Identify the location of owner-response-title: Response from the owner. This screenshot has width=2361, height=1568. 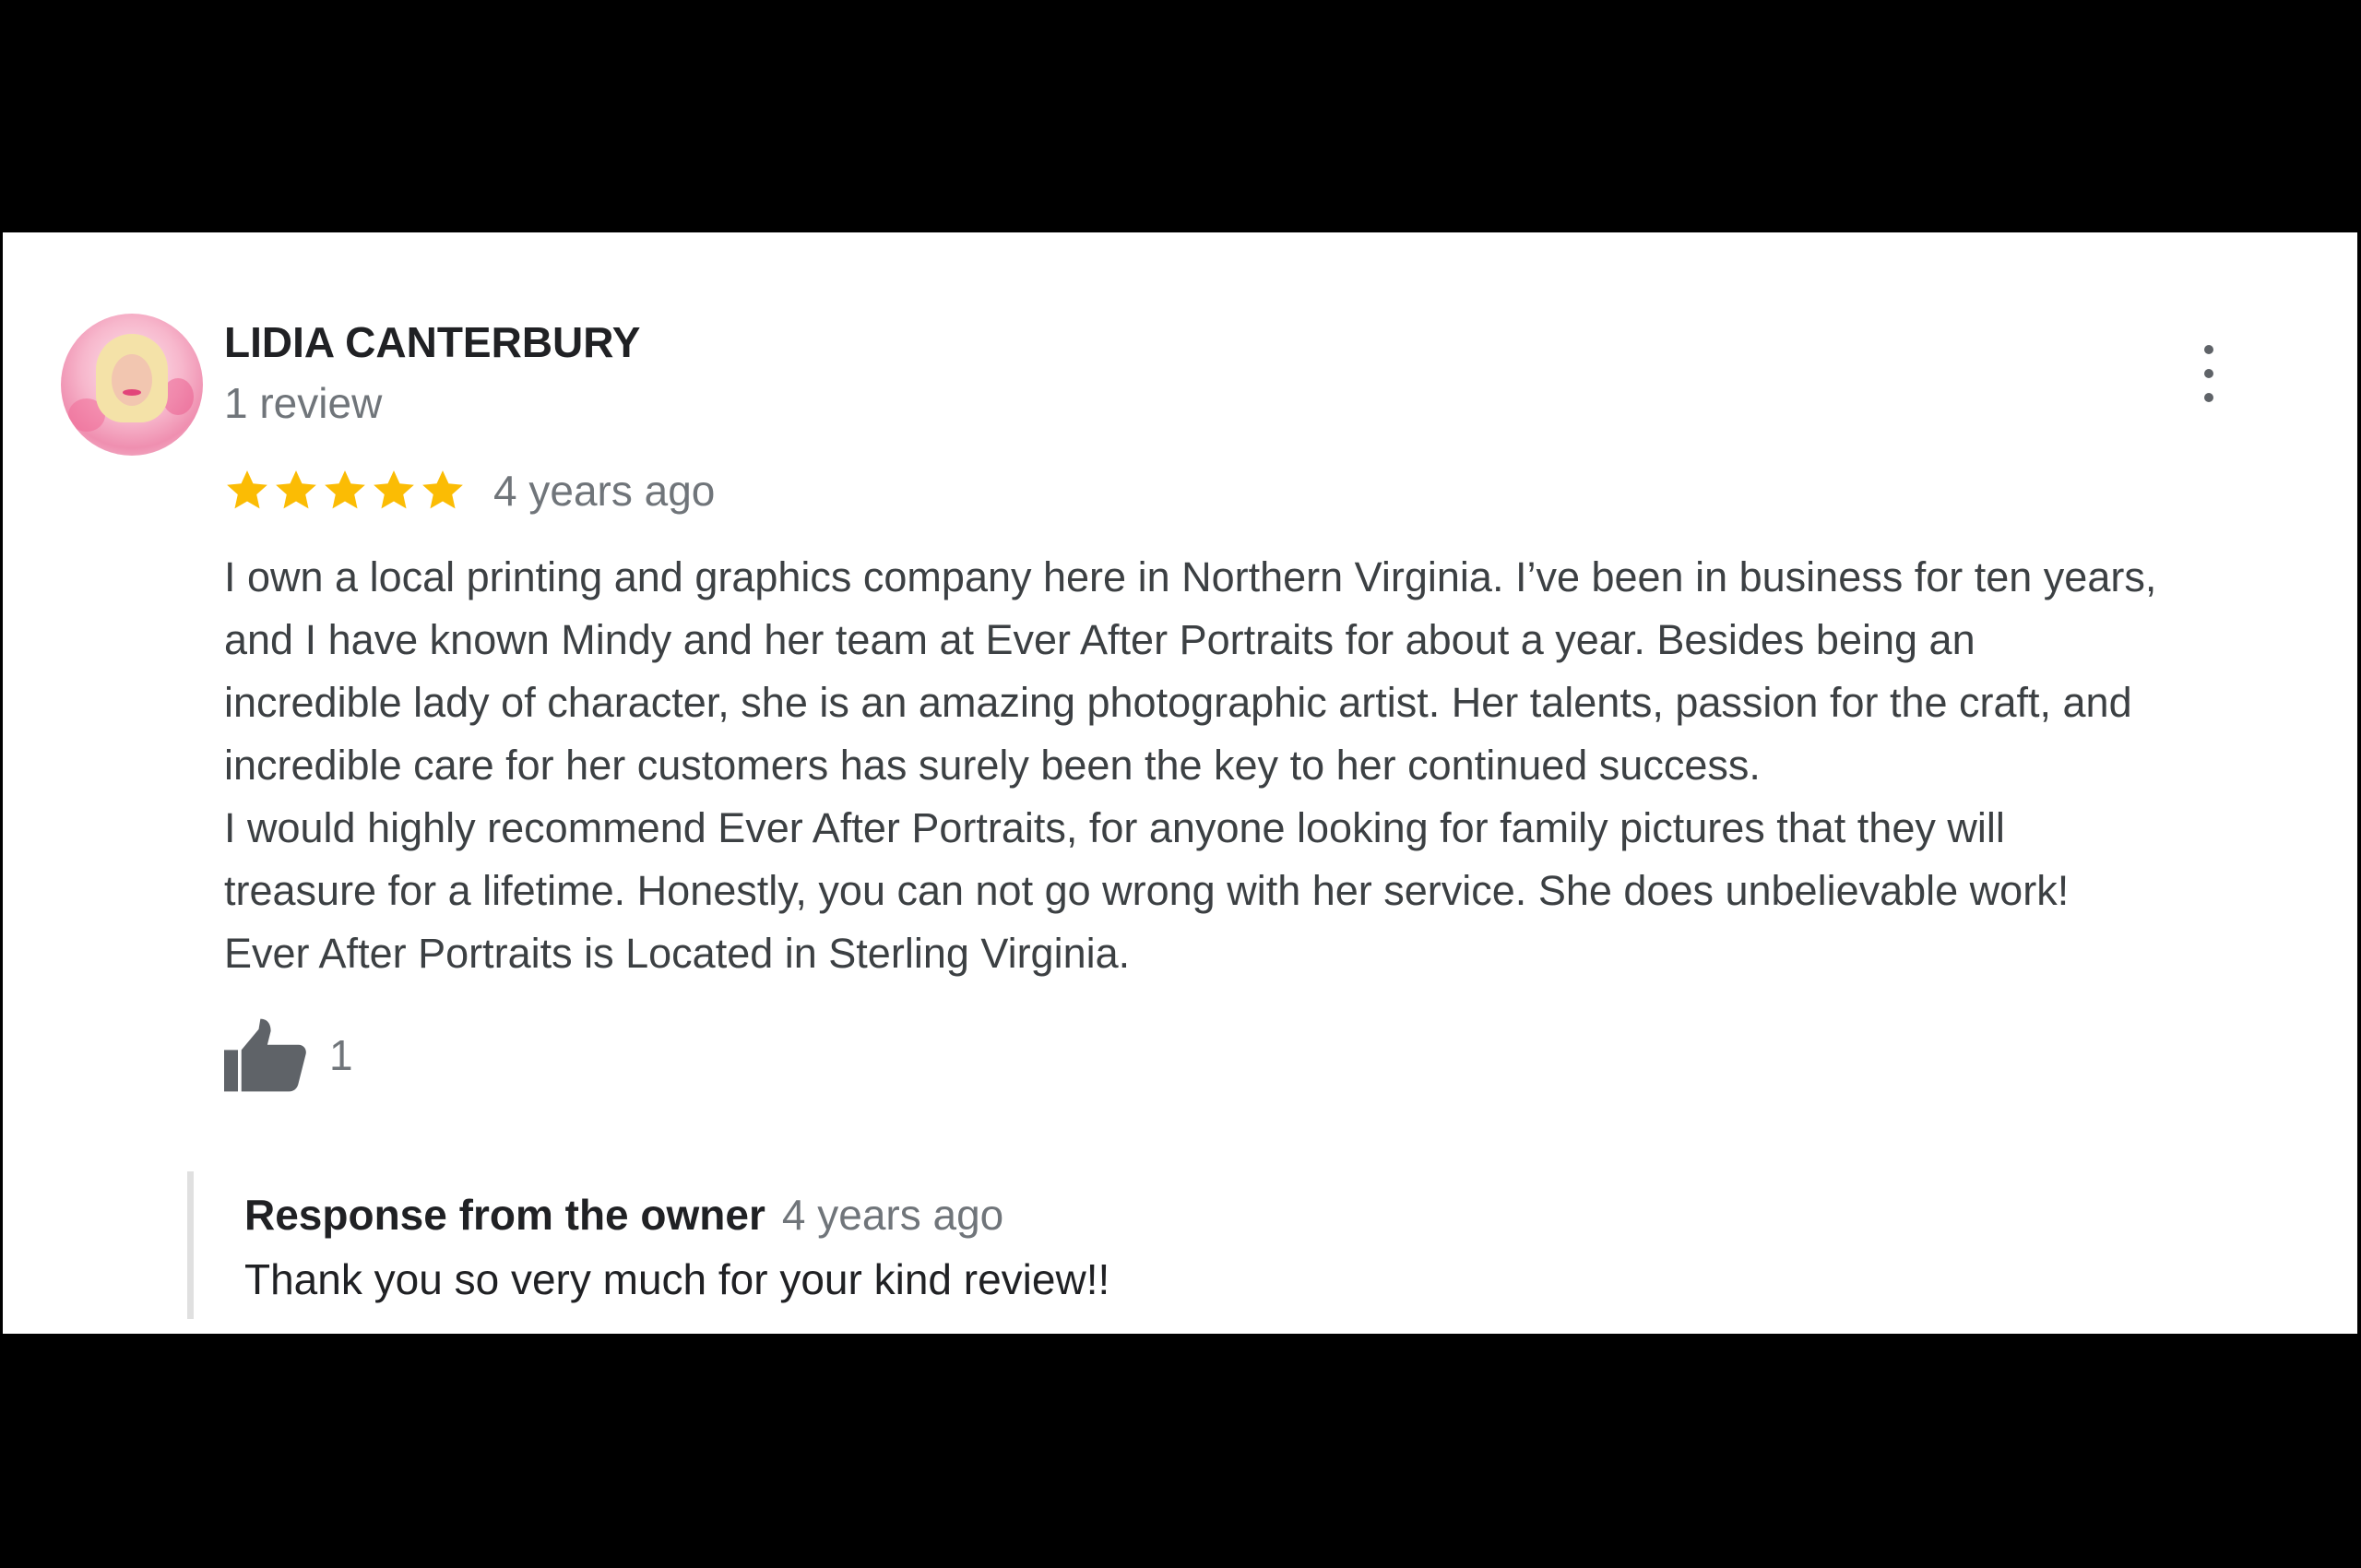
(504, 1215).